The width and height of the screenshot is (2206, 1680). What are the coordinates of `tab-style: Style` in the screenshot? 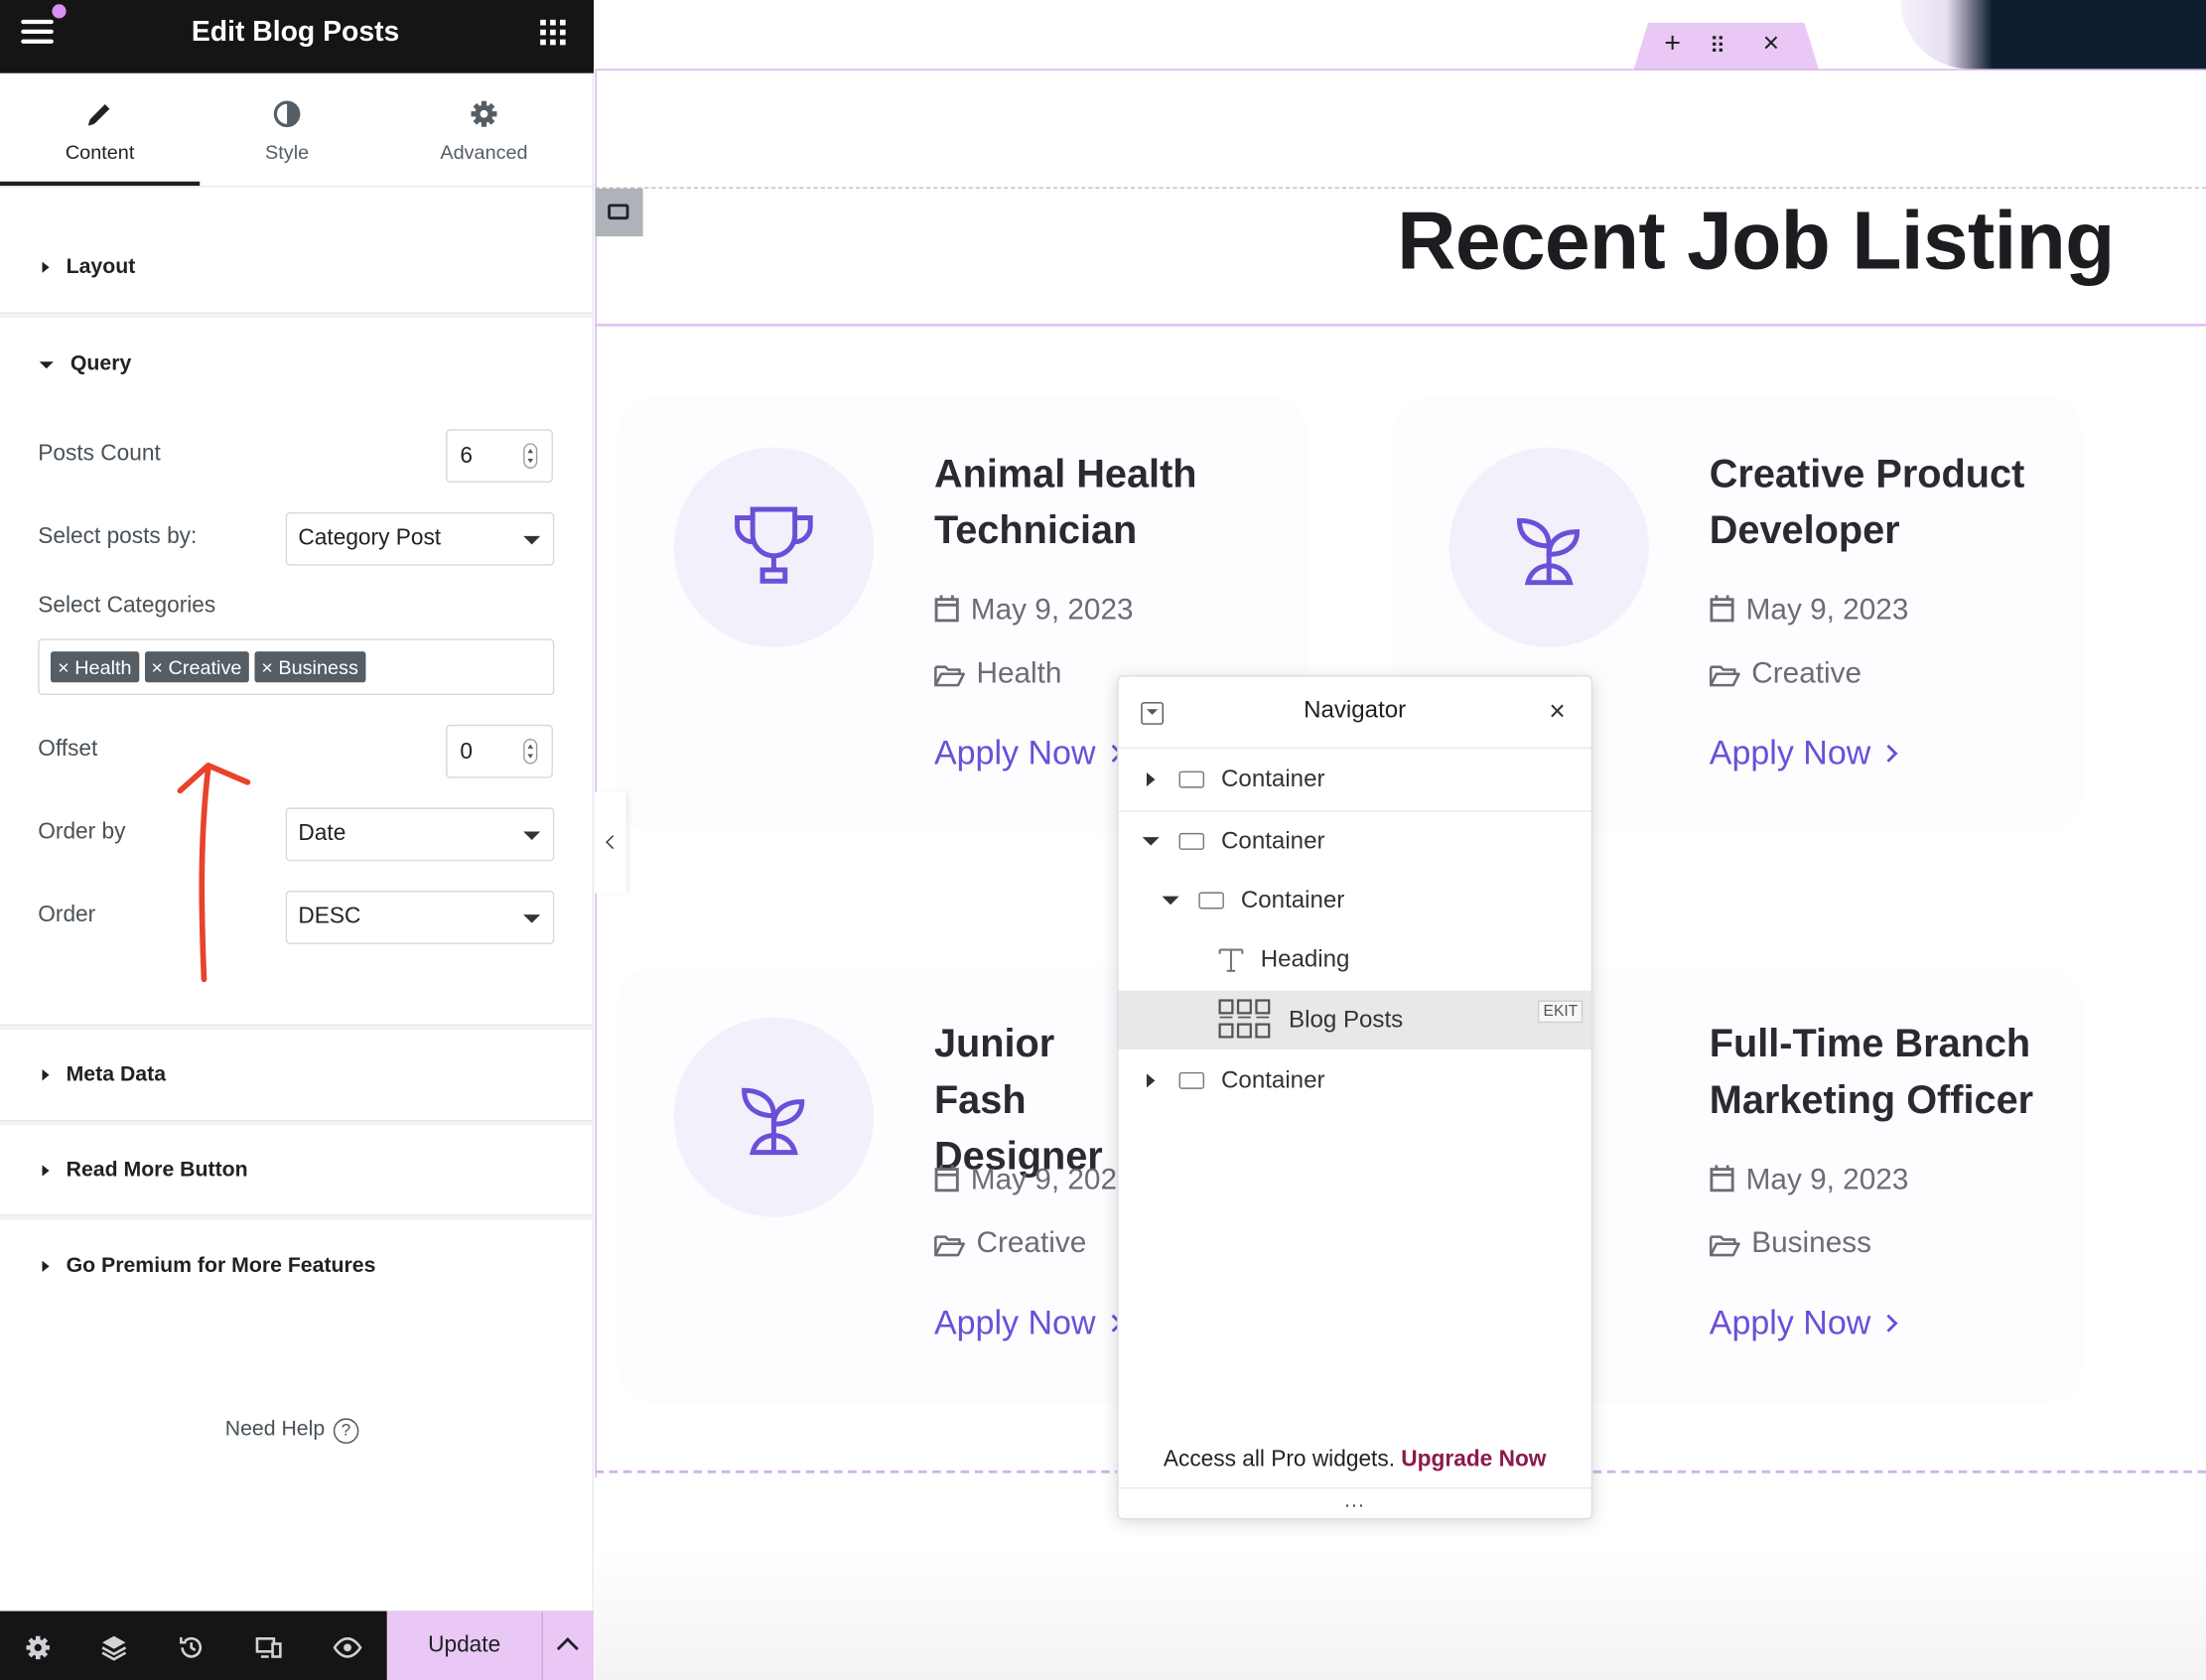 It's located at (287, 129).